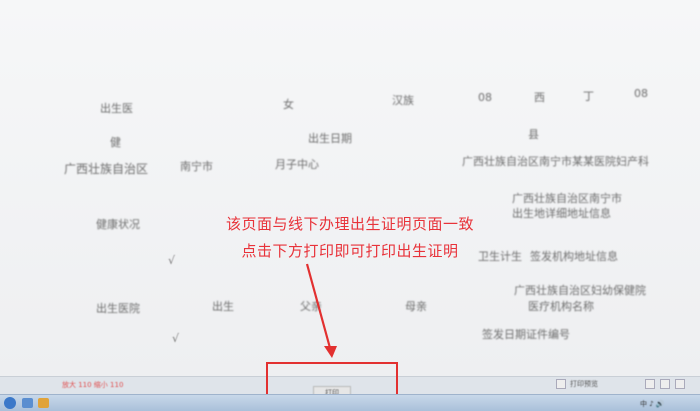 The image size is (700, 411). I want to click on zoom-text: 放大 110 缩小 110, so click(93, 385).